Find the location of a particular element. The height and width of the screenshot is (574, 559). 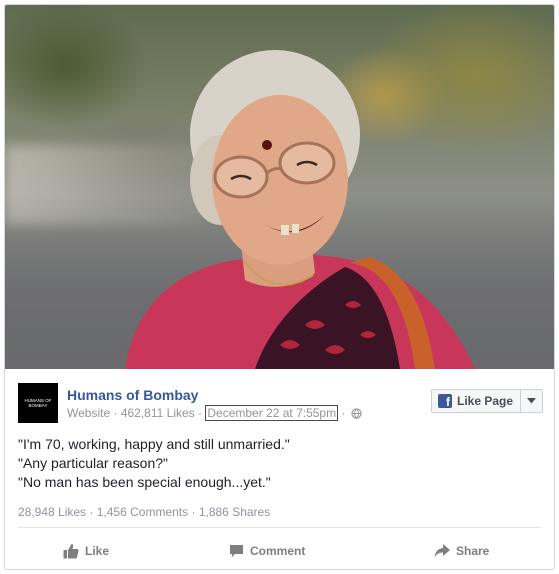

page-category: Website is located at coordinates (89, 413).